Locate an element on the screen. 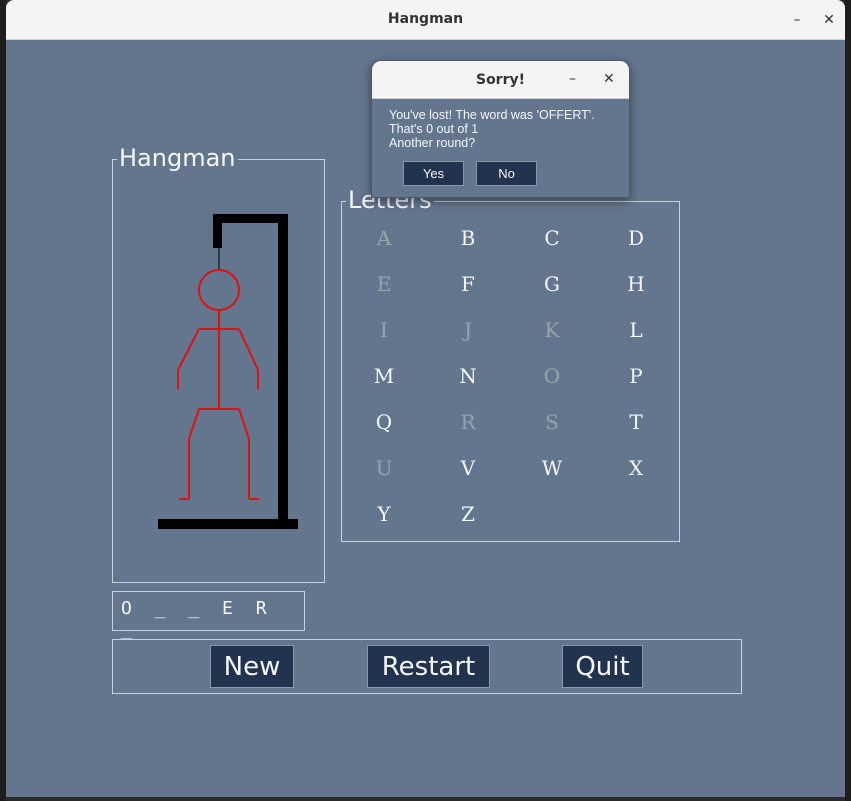 The height and width of the screenshot is (801, 851). close-icon: ✕ is located at coordinates (829, 20).